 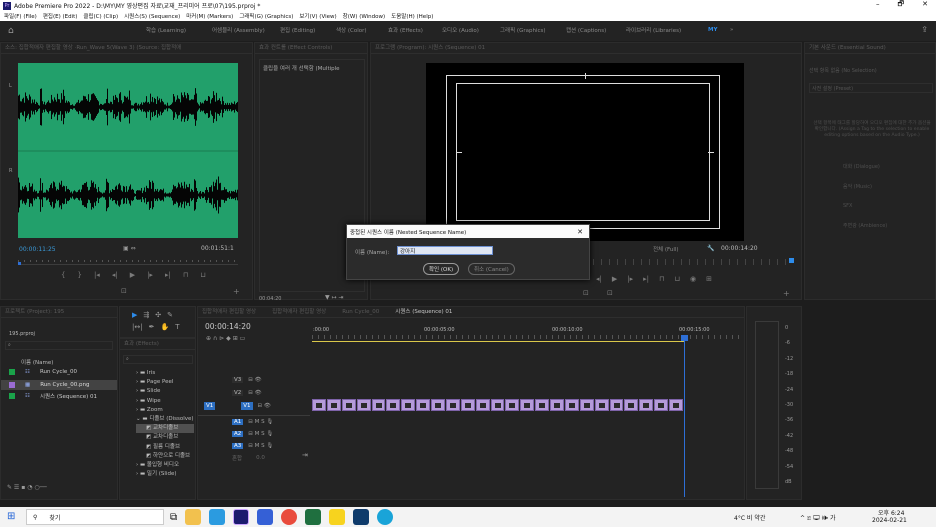 What do you see at coordinates (692, 262) in the screenshot?
I see `program-ruler` at bounding box center [692, 262].